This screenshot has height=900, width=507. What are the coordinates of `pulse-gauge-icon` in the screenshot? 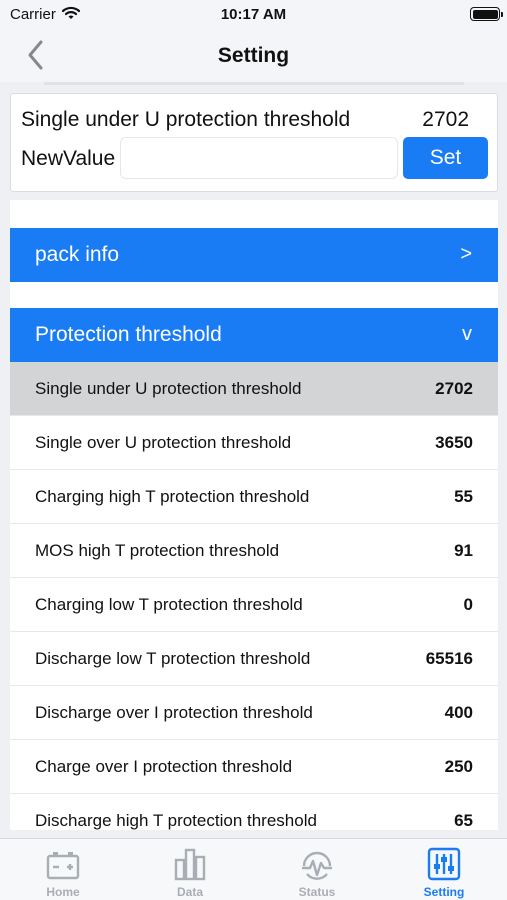 It's located at (317, 865).